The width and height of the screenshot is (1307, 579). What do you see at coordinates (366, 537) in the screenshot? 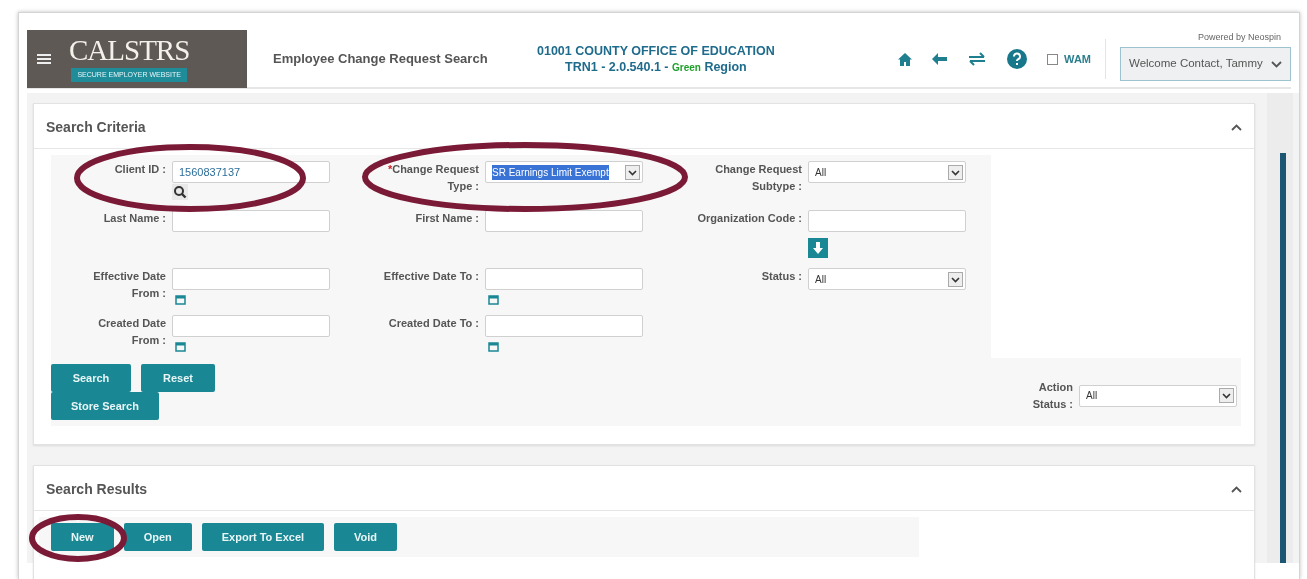
I see `action-button: Void` at bounding box center [366, 537].